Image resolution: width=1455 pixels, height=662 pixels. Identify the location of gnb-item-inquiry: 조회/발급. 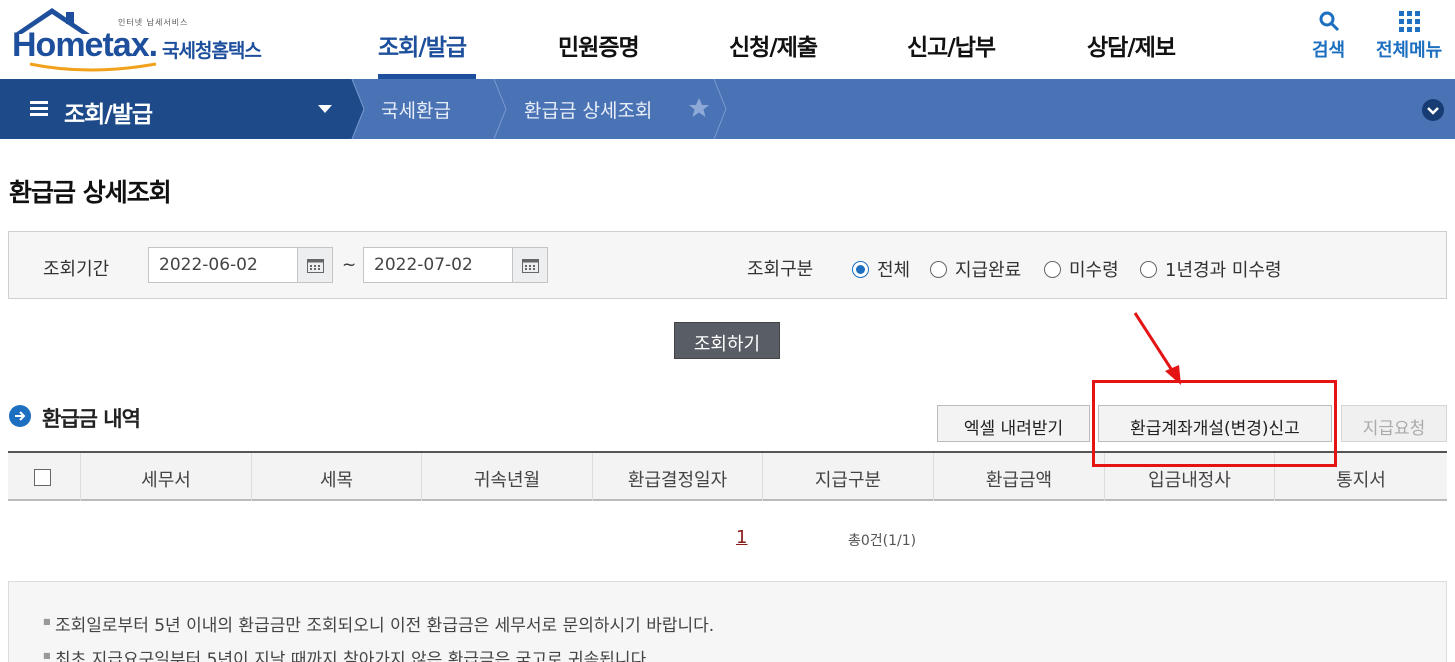
(422, 45).